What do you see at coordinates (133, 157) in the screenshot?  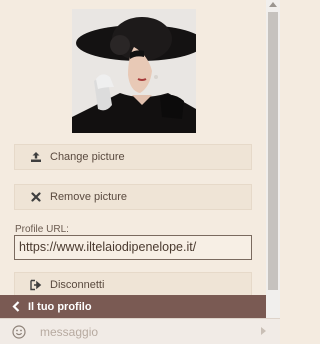 I see `change-picture-button: Change picture` at bounding box center [133, 157].